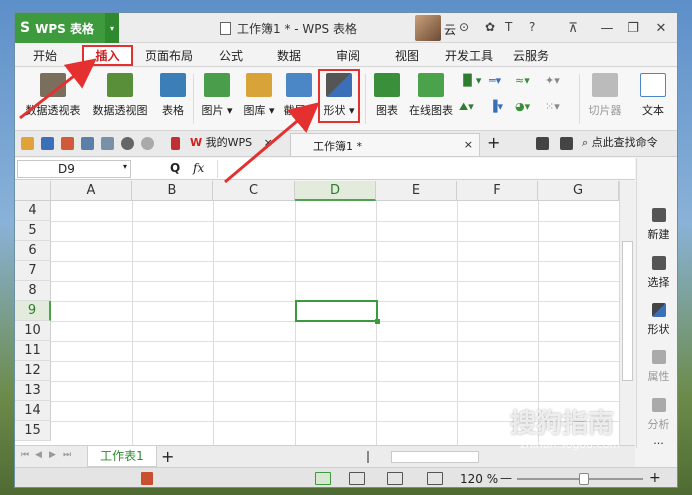 The height and width of the screenshot is (495, 692). I want to click on arrow-to-insert-tab, so click(58, 89).